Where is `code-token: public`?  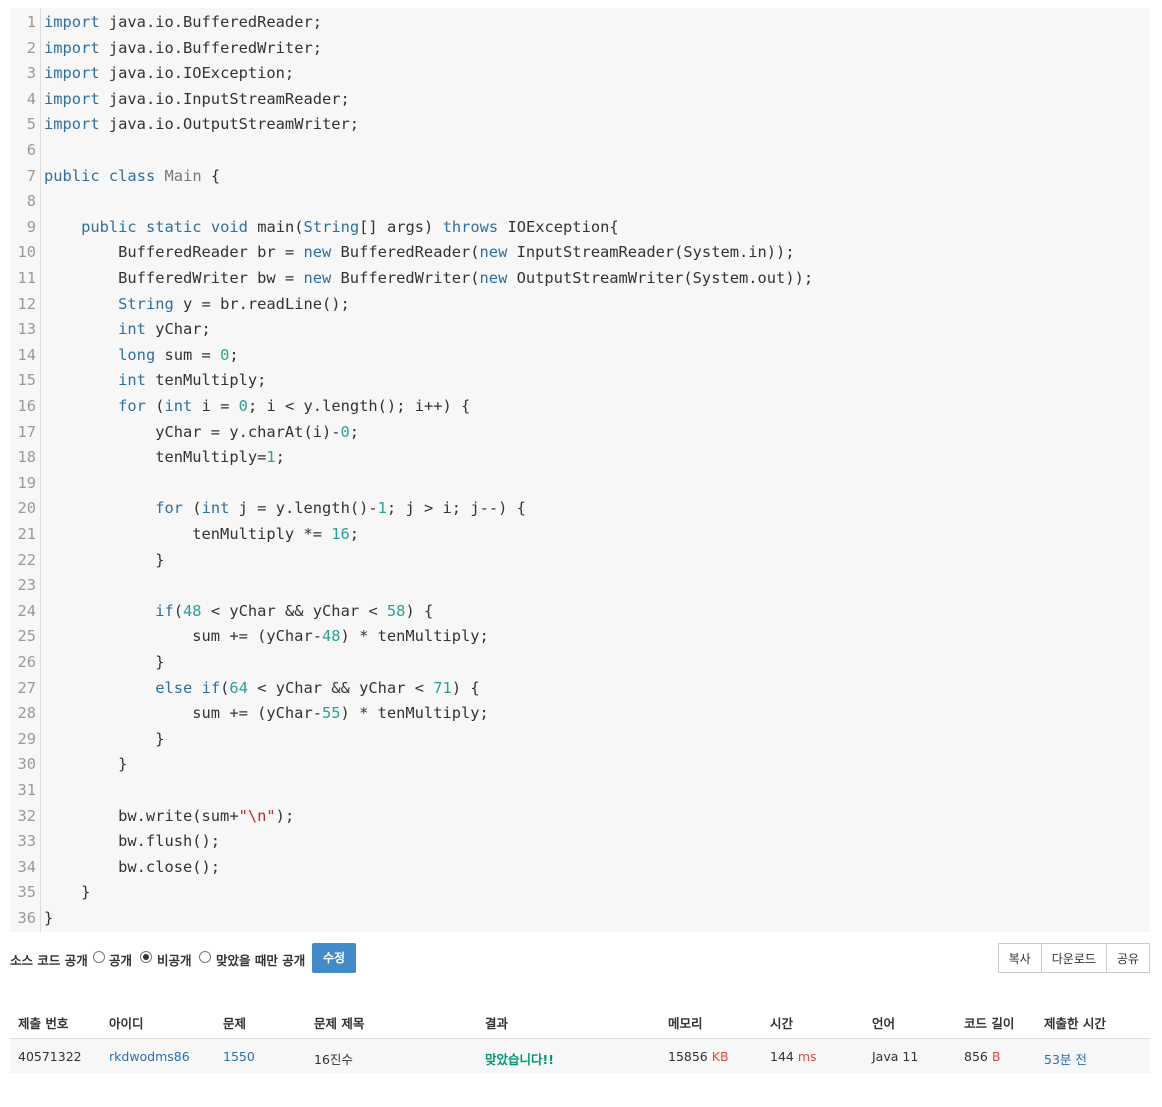
code-token: public is located at coordinates (72, 175).